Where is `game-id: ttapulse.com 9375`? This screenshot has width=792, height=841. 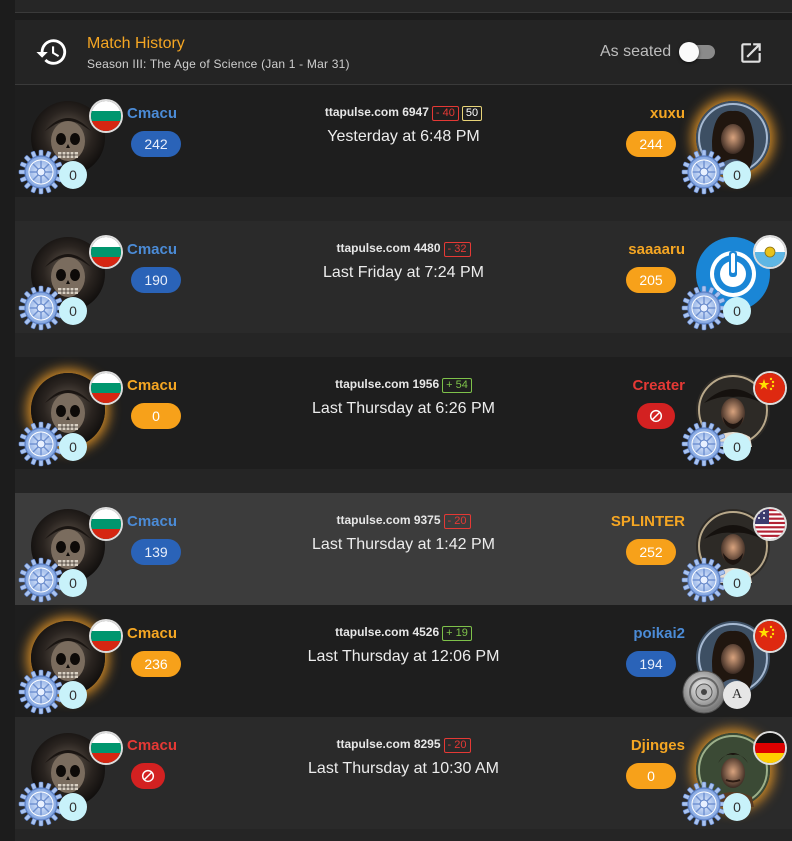 game-id: ttapulse.com 9375 is located at coordinates (388, 520).